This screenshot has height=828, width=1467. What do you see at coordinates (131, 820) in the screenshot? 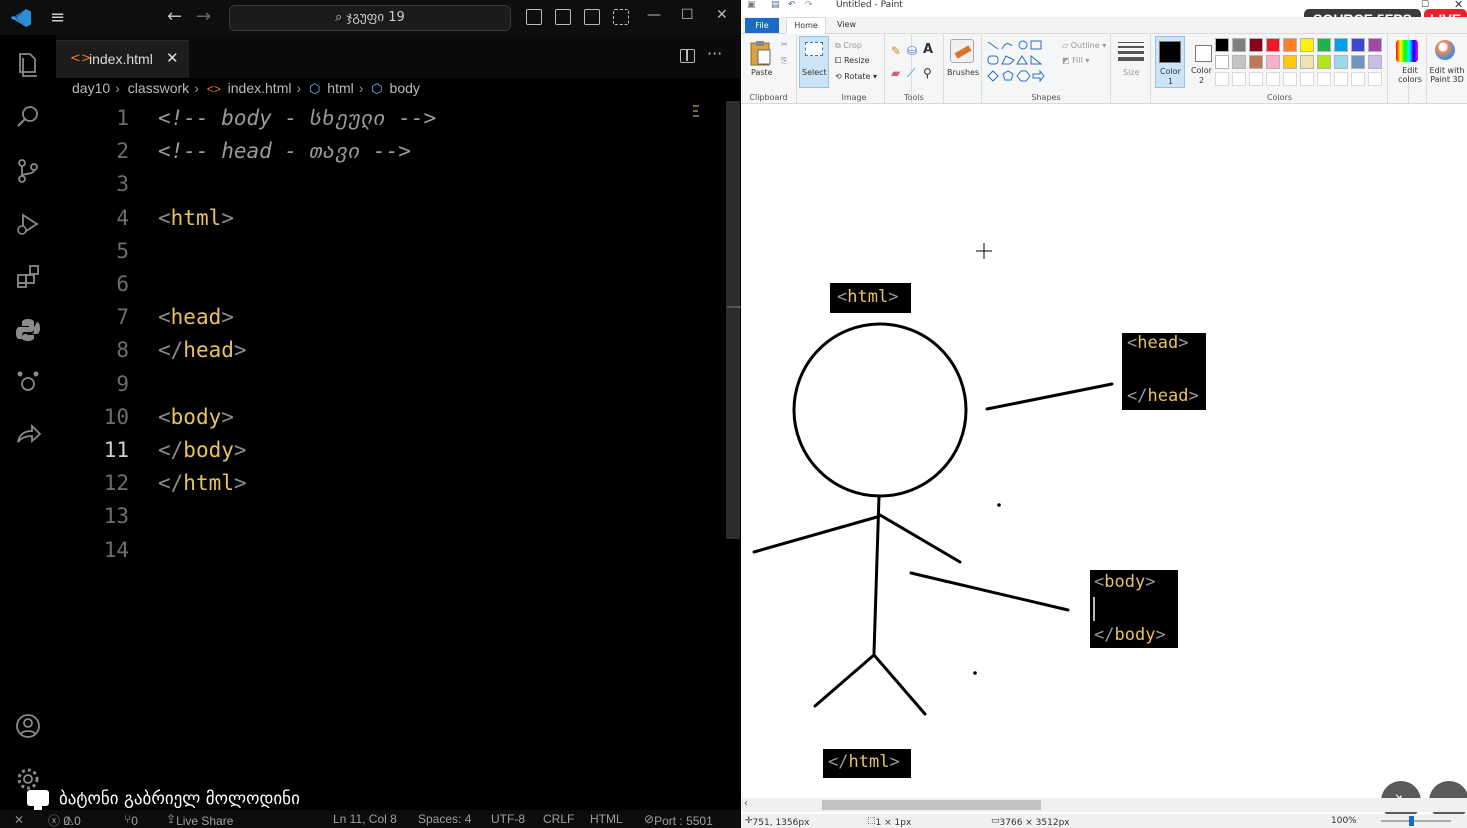
I see `ports-indicator: ⑂ 0` at bounding box center [131, 820].